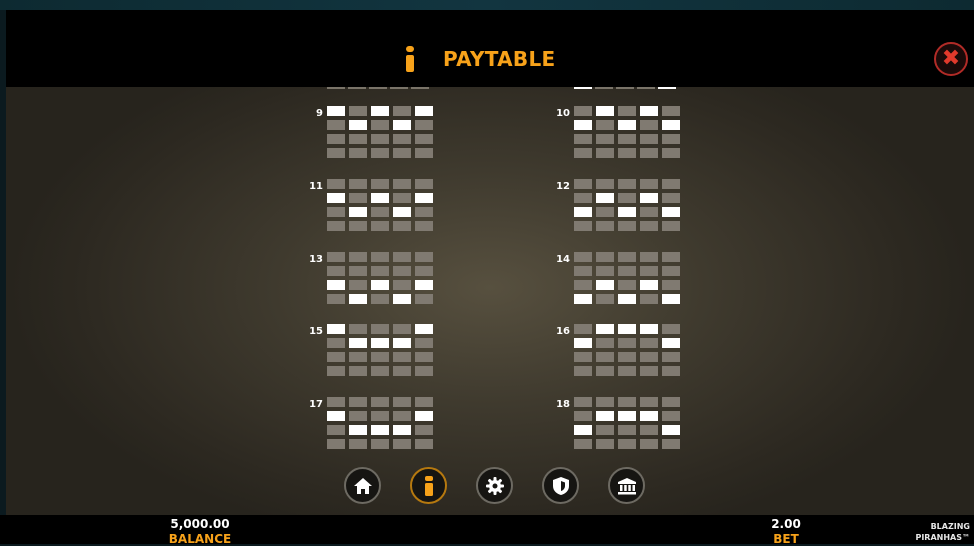 The height and width of the screenshot is (546, 974). Describe the element at coordinates (490, 48) in the screenshot. I see `paytable-header: PAYTABLE ✖` at that location.